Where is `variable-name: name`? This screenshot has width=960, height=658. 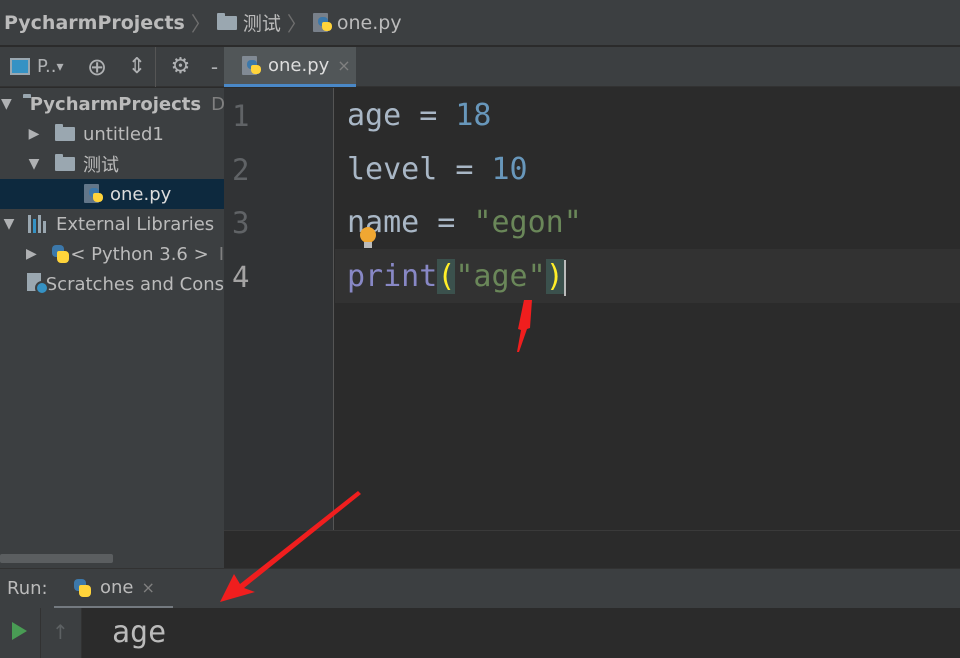
variable-name: name is located at coordinates (383, 222).